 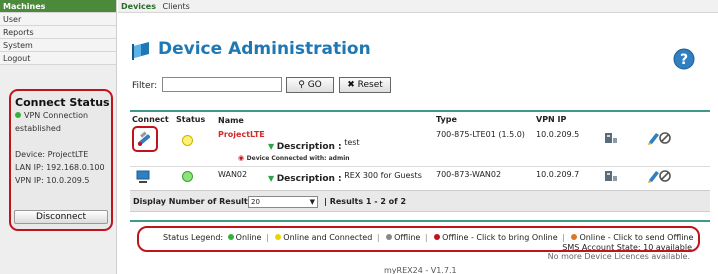 What do you see at coordinates (248, 237) in the screenshot?
I see `legend-online: Online` at bounding box center [248, 237].